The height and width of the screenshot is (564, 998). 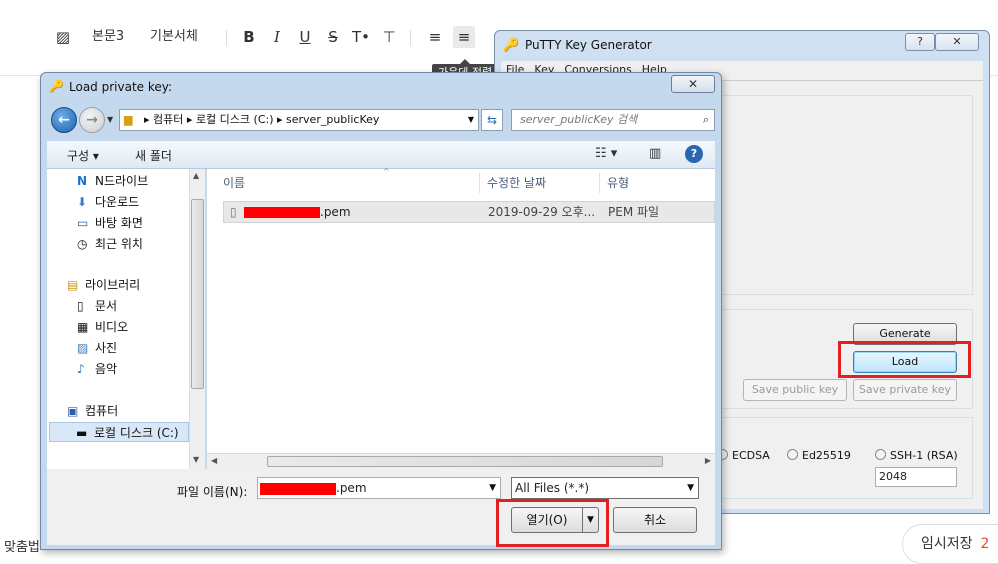 What do you see at coordinates (605, 488) in the screenshot?
I see `file-type-filter: All Files (*.*) ▼` at bounding box center [605, 488].